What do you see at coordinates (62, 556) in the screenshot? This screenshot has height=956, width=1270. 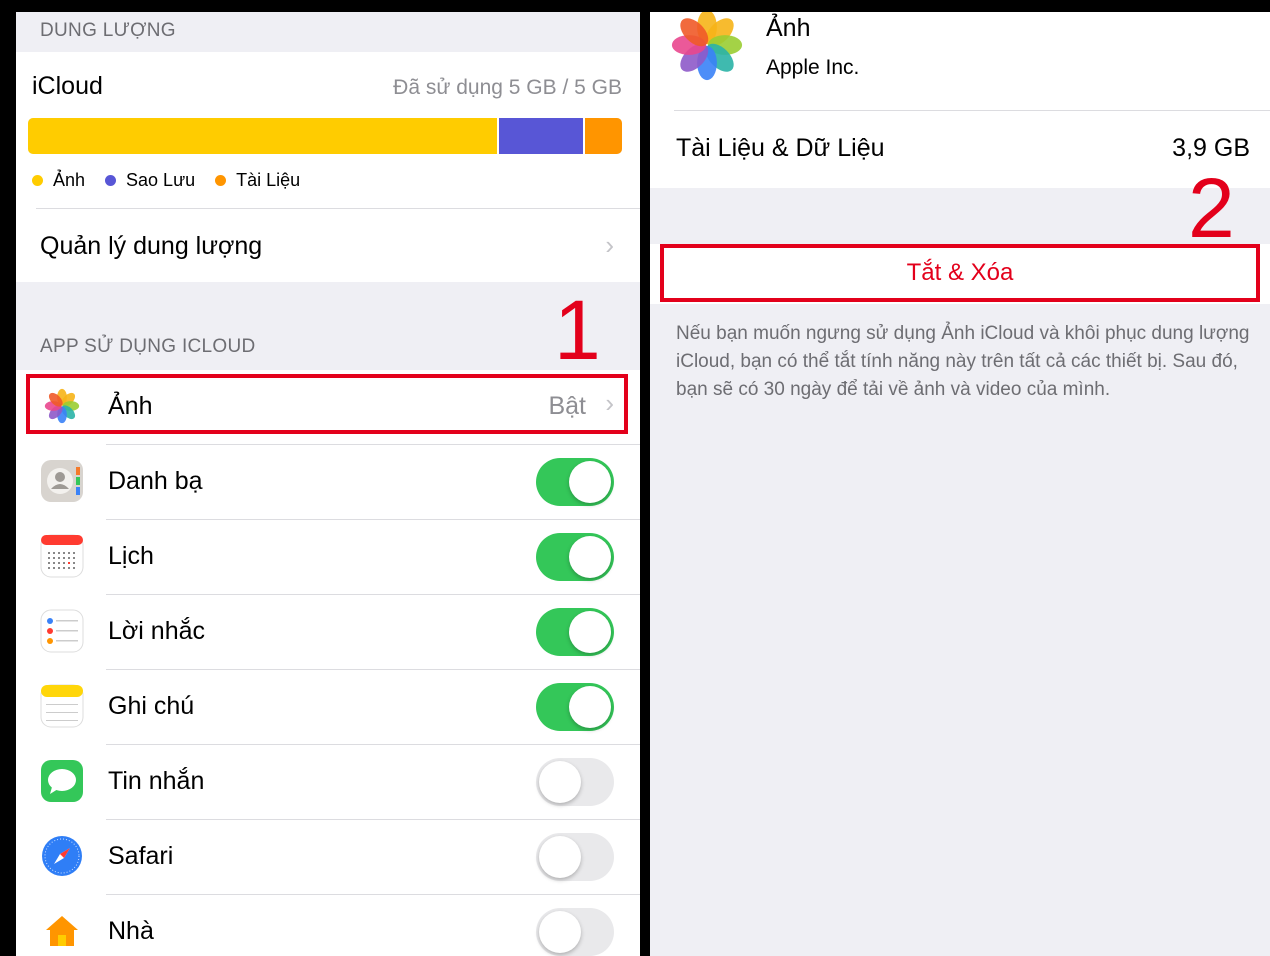 I see `calendar-icon` at bounding box center [62, 556].